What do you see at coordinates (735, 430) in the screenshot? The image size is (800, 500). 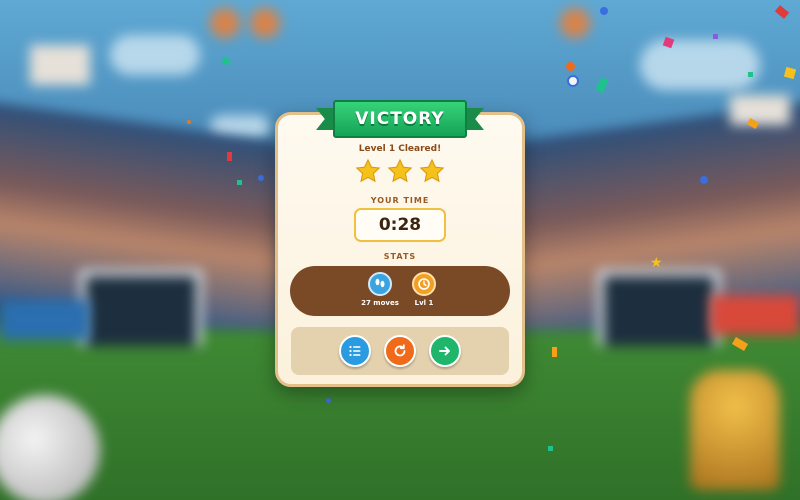 I see `trophy-decoration` at bounding box center [735, 430].